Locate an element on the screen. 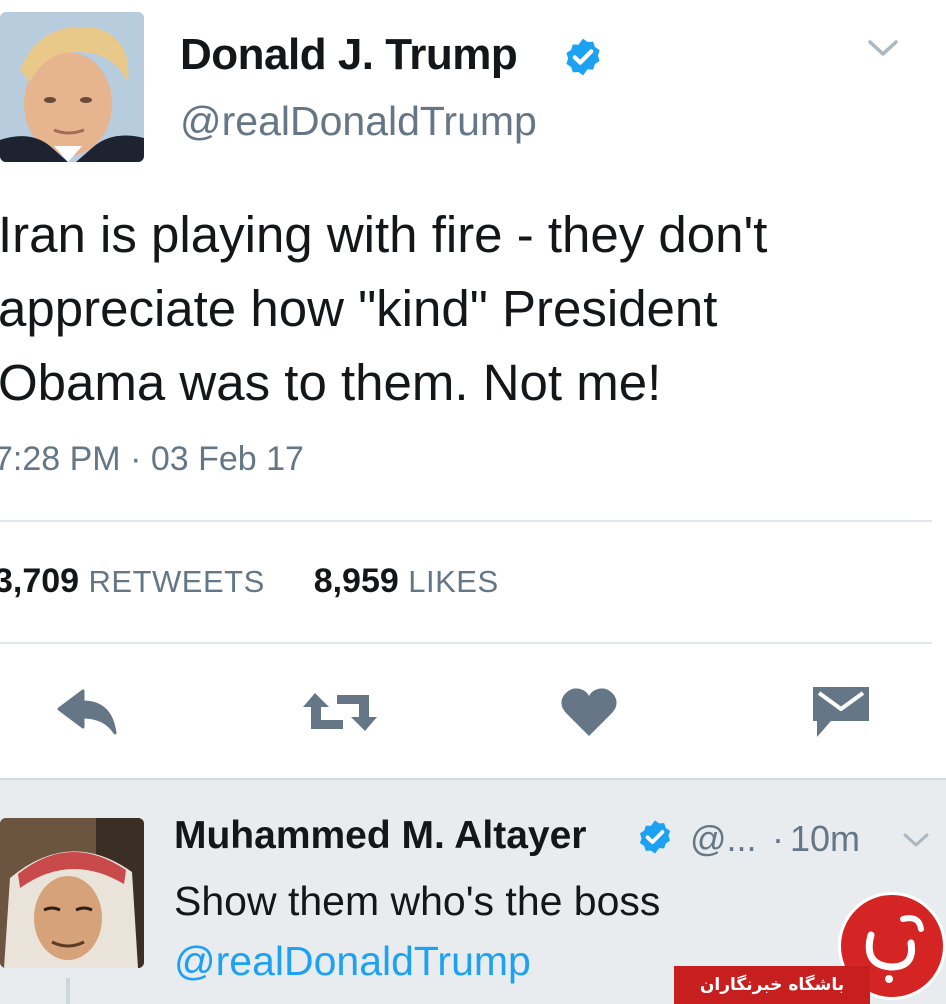 This screenshot has width=946, height=1004. direct-message-button is located at coordinates (841, 712).